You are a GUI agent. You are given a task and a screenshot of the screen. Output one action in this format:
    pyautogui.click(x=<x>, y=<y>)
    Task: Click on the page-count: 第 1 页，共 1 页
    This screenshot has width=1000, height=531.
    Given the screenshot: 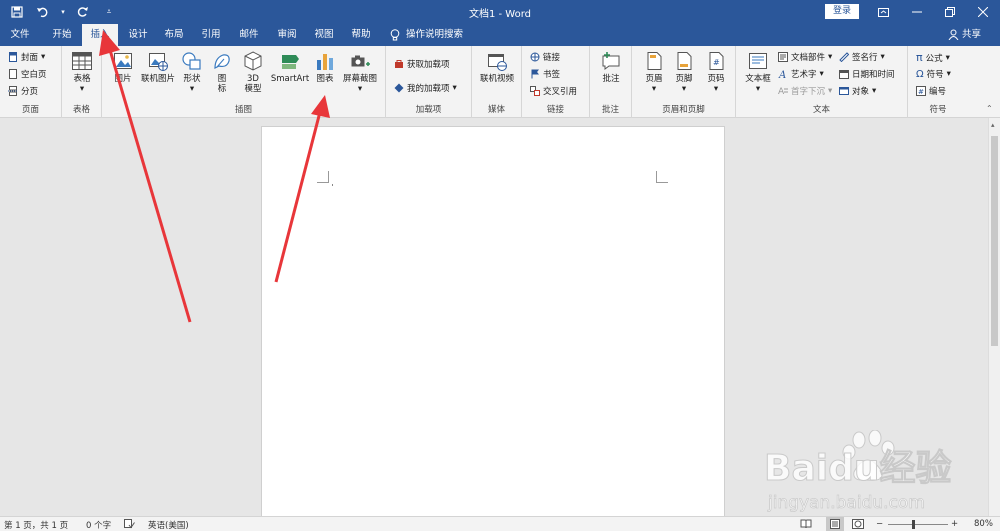 What is the action you would take?
    pyautogui.click(x=36, y=525)
    